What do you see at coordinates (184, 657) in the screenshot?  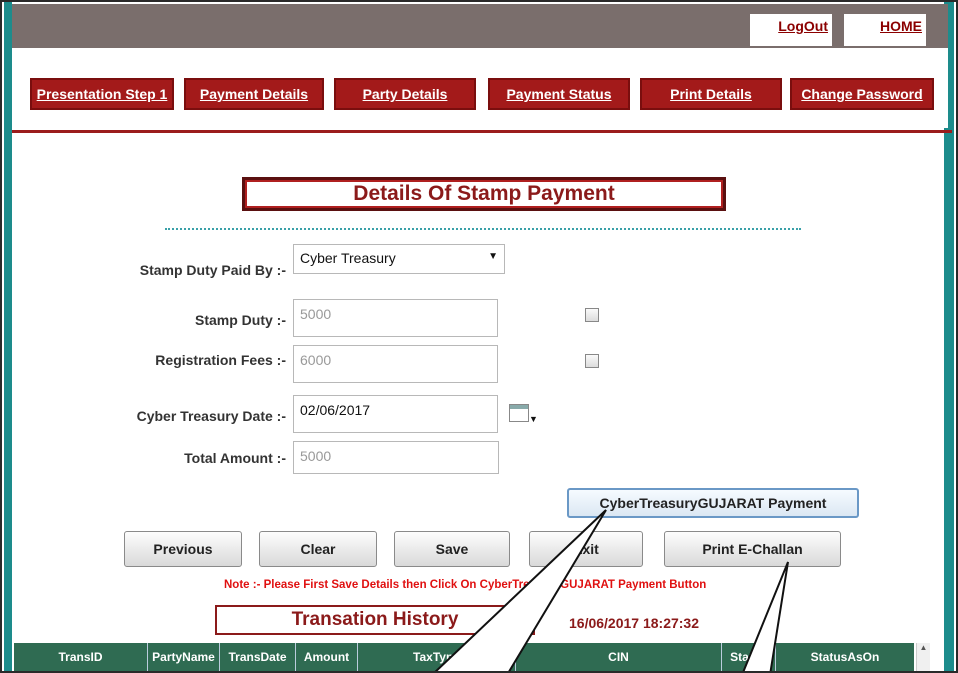 I see `column-header: PartyName` at bounding box center [184, 657].